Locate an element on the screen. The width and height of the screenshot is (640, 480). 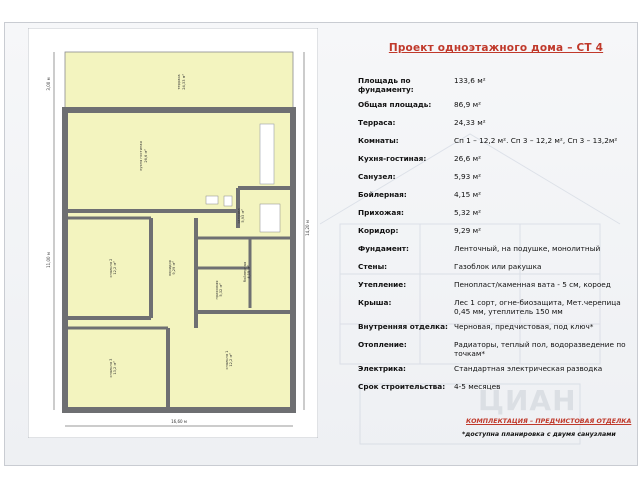
spec-label: Санузел: is located at coordinates (377, 176).